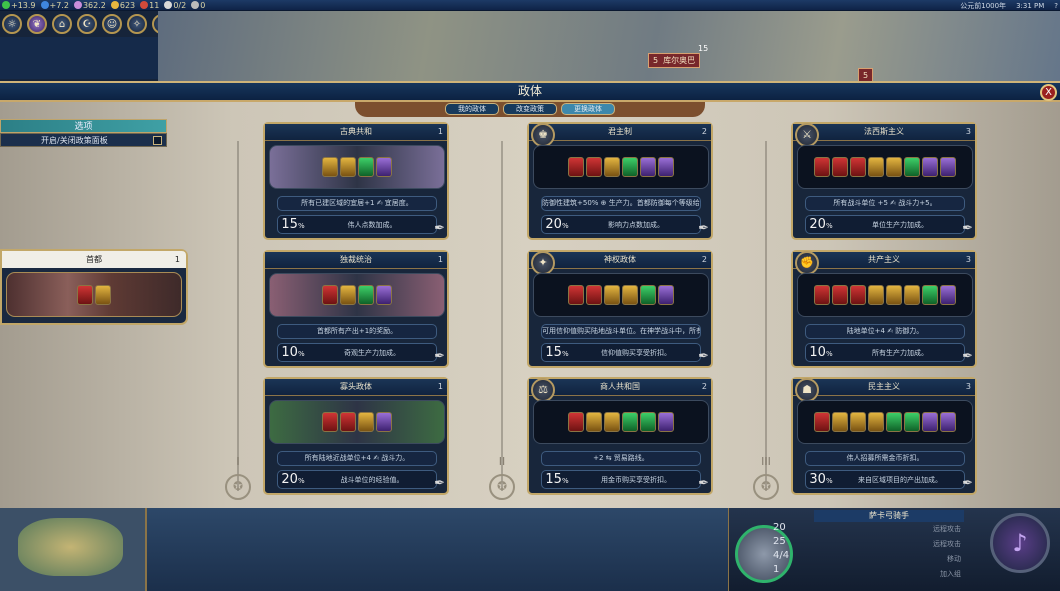 The width and height of the screenshot is (1060, 591). Describe the element at coordinates (900, 479) in the screenshot. I see `legacy-text: 来自区域项目的产出加成。` at that location.